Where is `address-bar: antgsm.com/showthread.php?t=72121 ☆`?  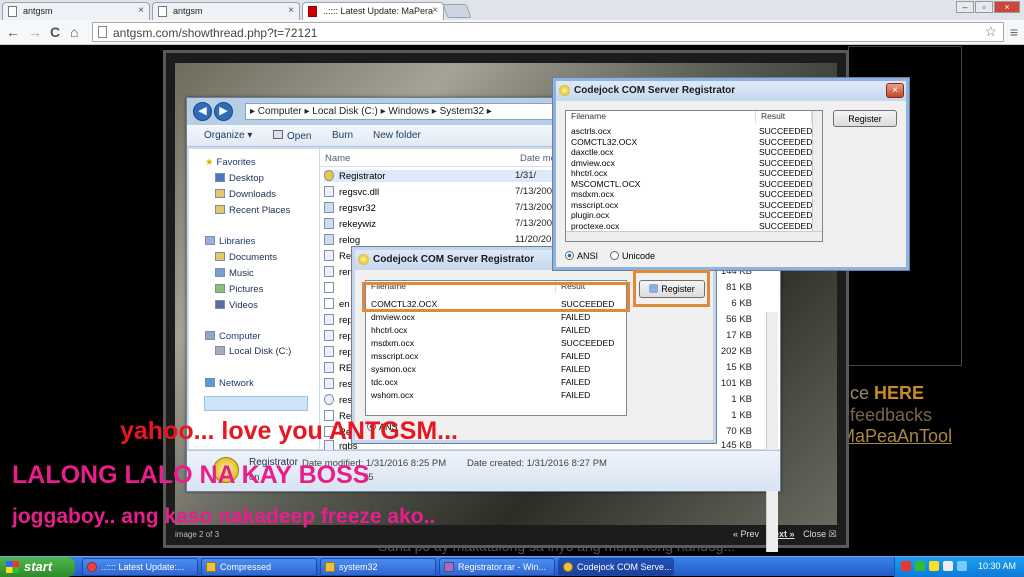
address-bar: antgsm.com/showthread.php?t=72121 ☆ is located at coordinates (548, 32).